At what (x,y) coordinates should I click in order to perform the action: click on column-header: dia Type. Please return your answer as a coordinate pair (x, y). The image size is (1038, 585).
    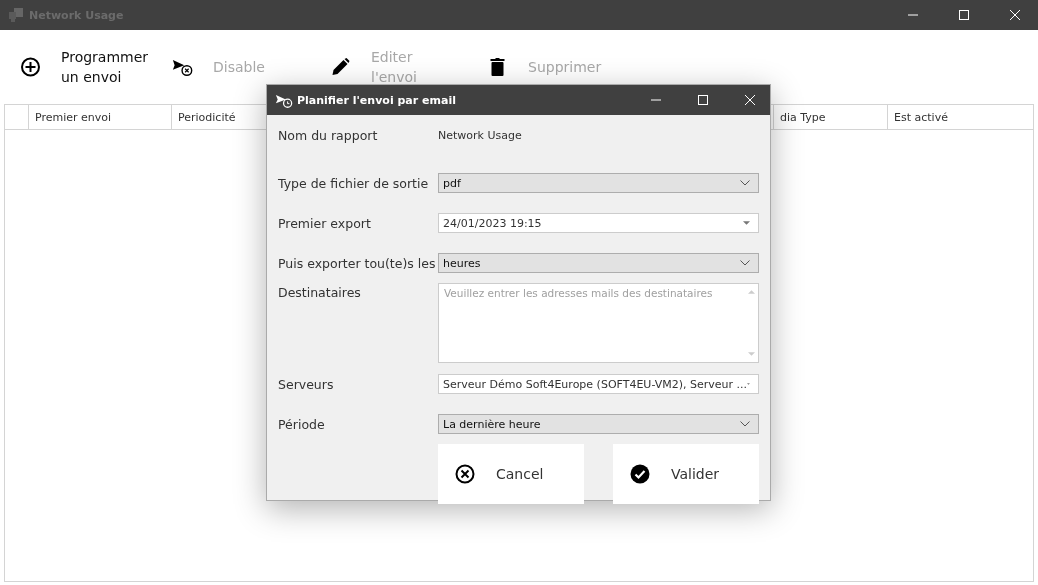
    Looking at the image, I should click on (803, 117).